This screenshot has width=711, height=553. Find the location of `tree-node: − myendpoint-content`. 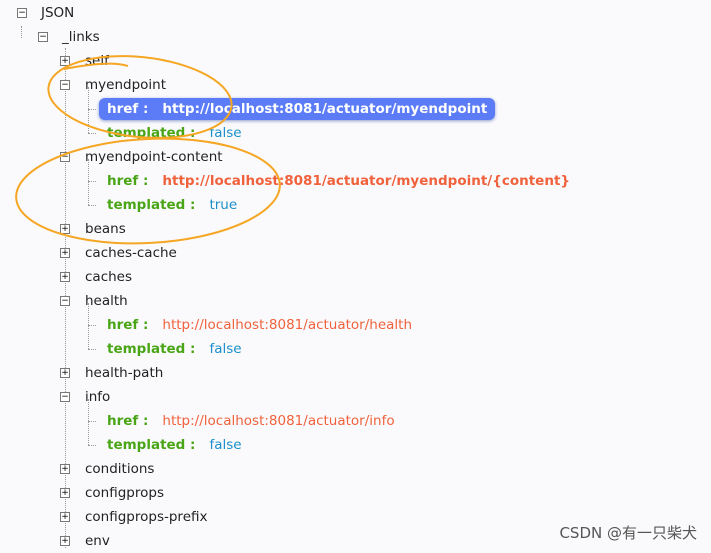

tree-node: − myendpoint-content is located at coordinates (141, 157).